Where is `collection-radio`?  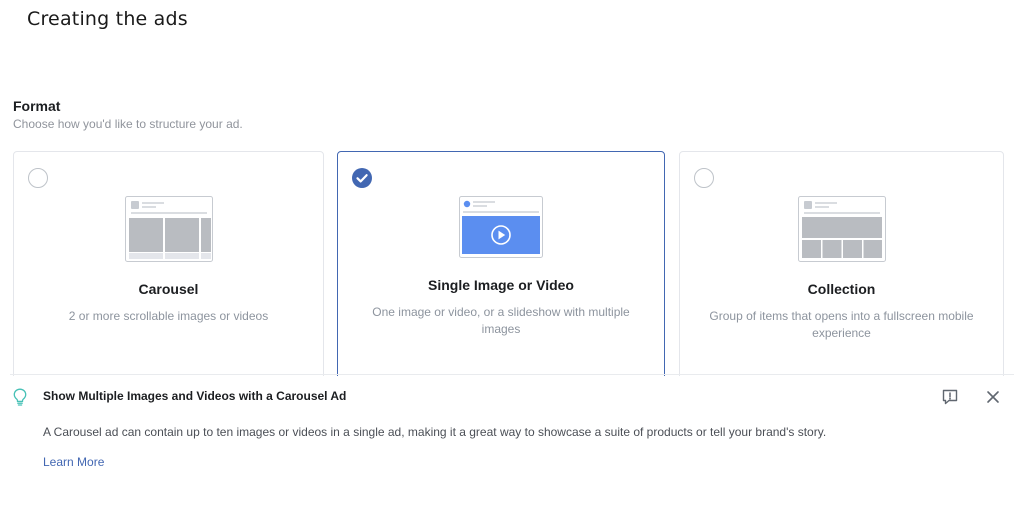 collection-radio is located at coordinates (704, 178).